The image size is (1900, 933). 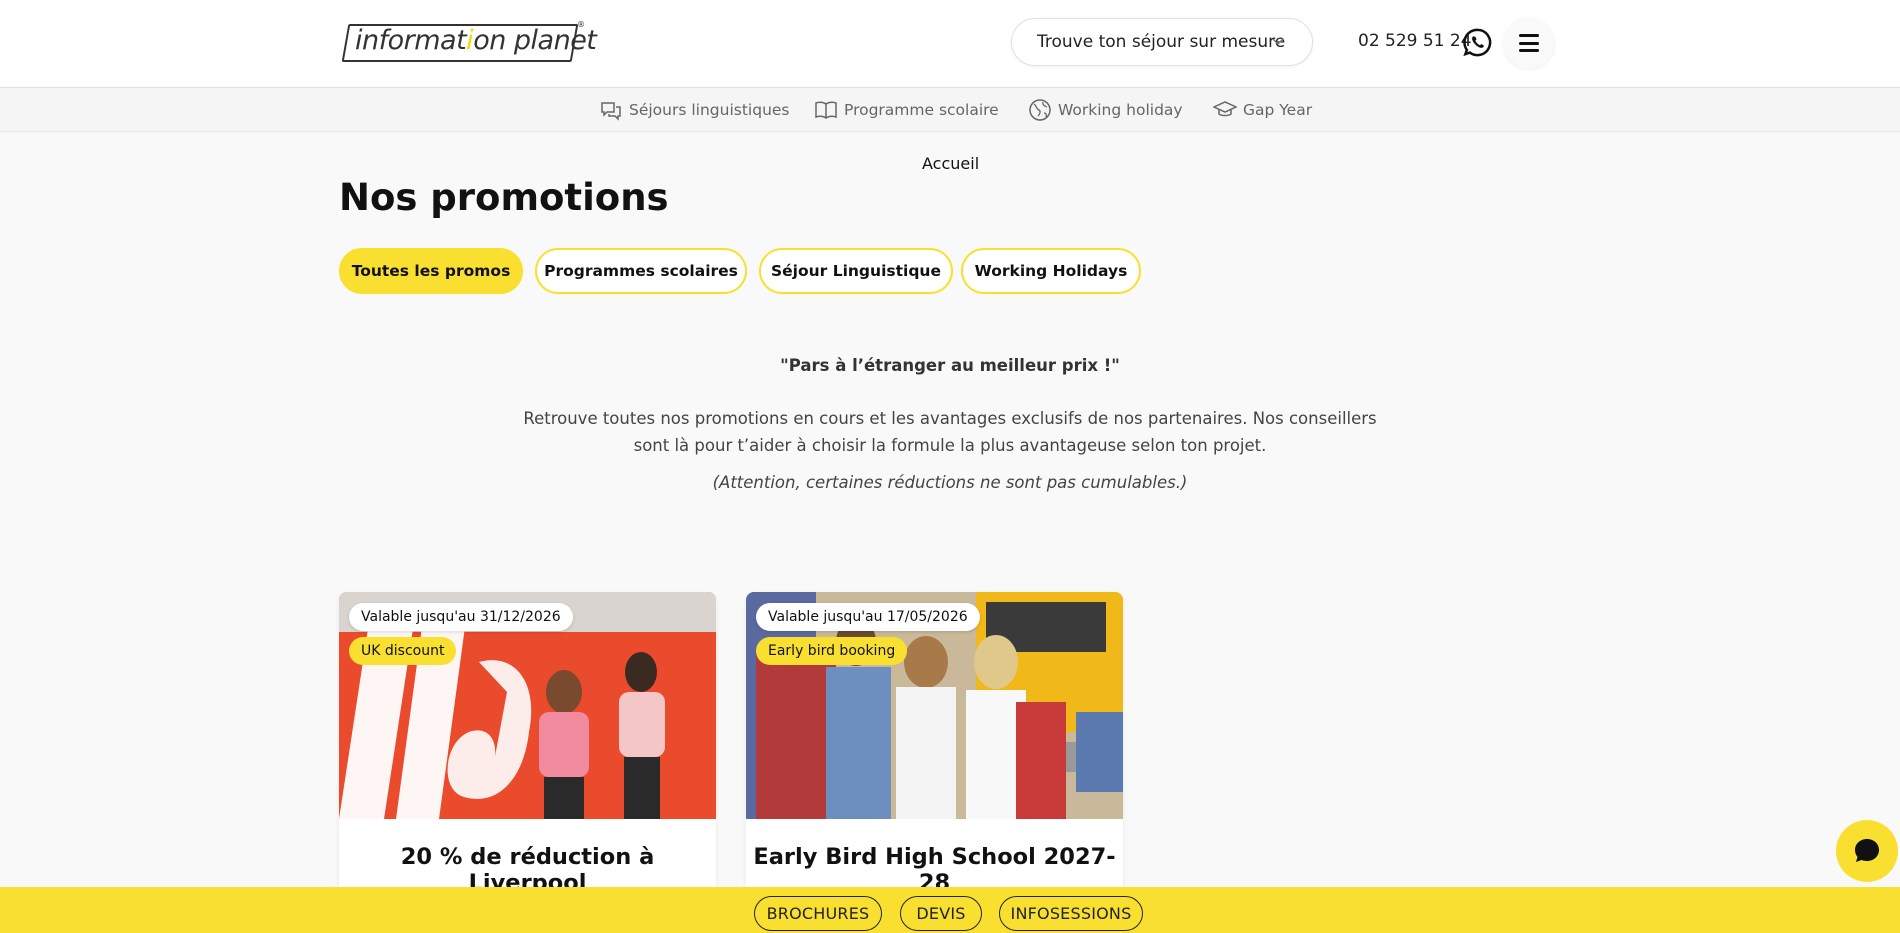 What do you see at coordinates (950, 365) in the screenshot?
I see `tagline: "Pars à l’étranger au meilleur prix !"` at bounding box center [950, 365].